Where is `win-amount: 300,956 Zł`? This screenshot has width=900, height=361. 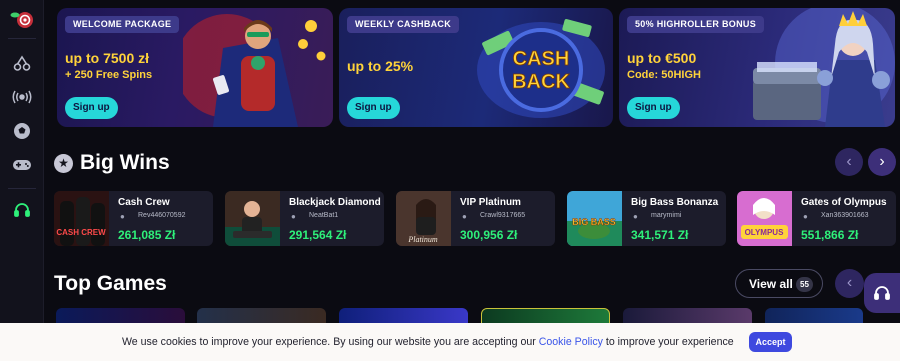
win-amount: 300,956 Zł is located at coordinates (489, 235).